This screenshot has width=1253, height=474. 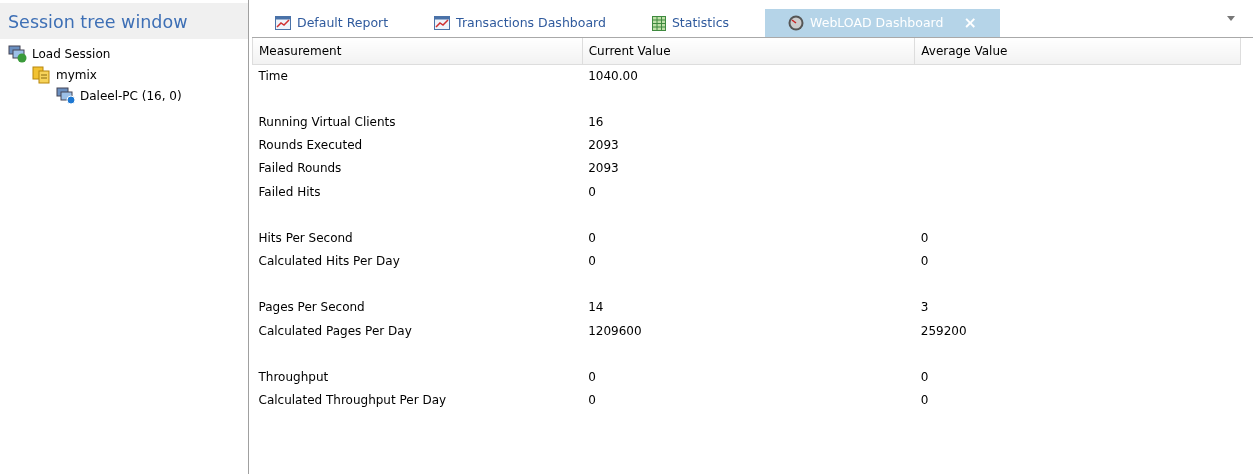 I want to click on table-cell: 1040.00, so click(x=748, y=76).